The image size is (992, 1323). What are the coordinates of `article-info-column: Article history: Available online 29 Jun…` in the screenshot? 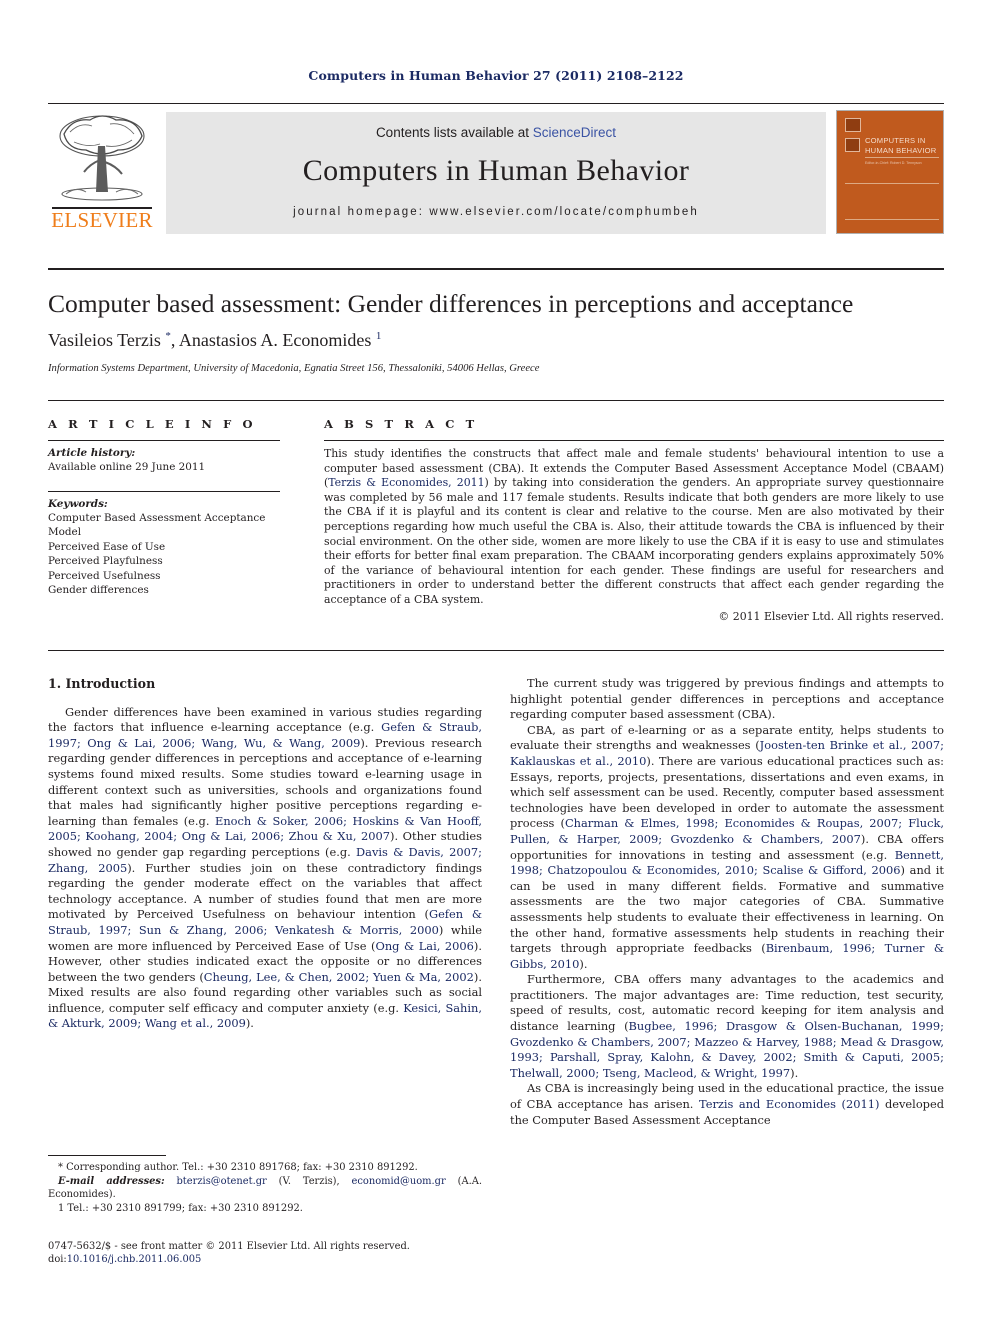 It's located at (164, 519).